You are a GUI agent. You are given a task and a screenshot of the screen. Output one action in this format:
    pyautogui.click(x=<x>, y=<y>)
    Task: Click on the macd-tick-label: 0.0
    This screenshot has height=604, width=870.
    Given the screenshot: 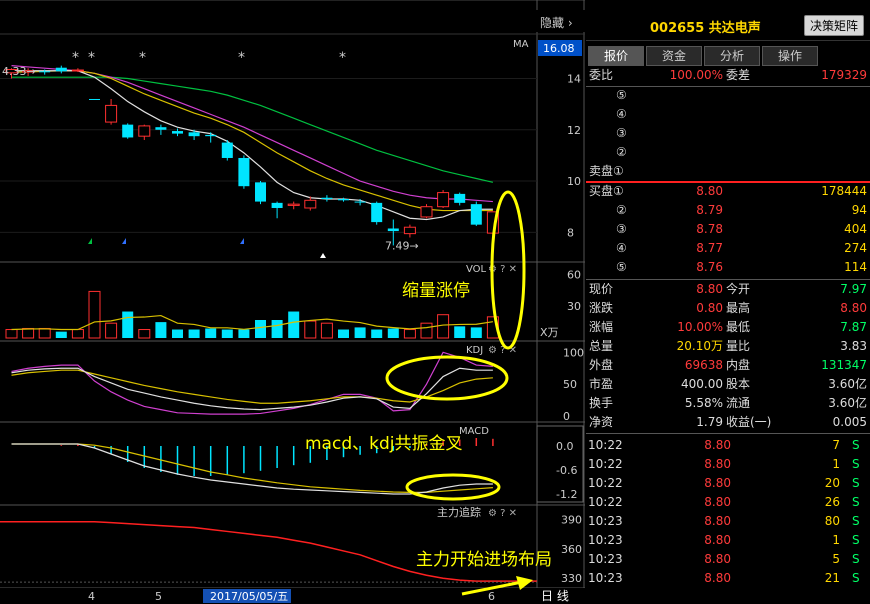 What is the action you would take?
    pyautogui.click(x=565, y=446)
    